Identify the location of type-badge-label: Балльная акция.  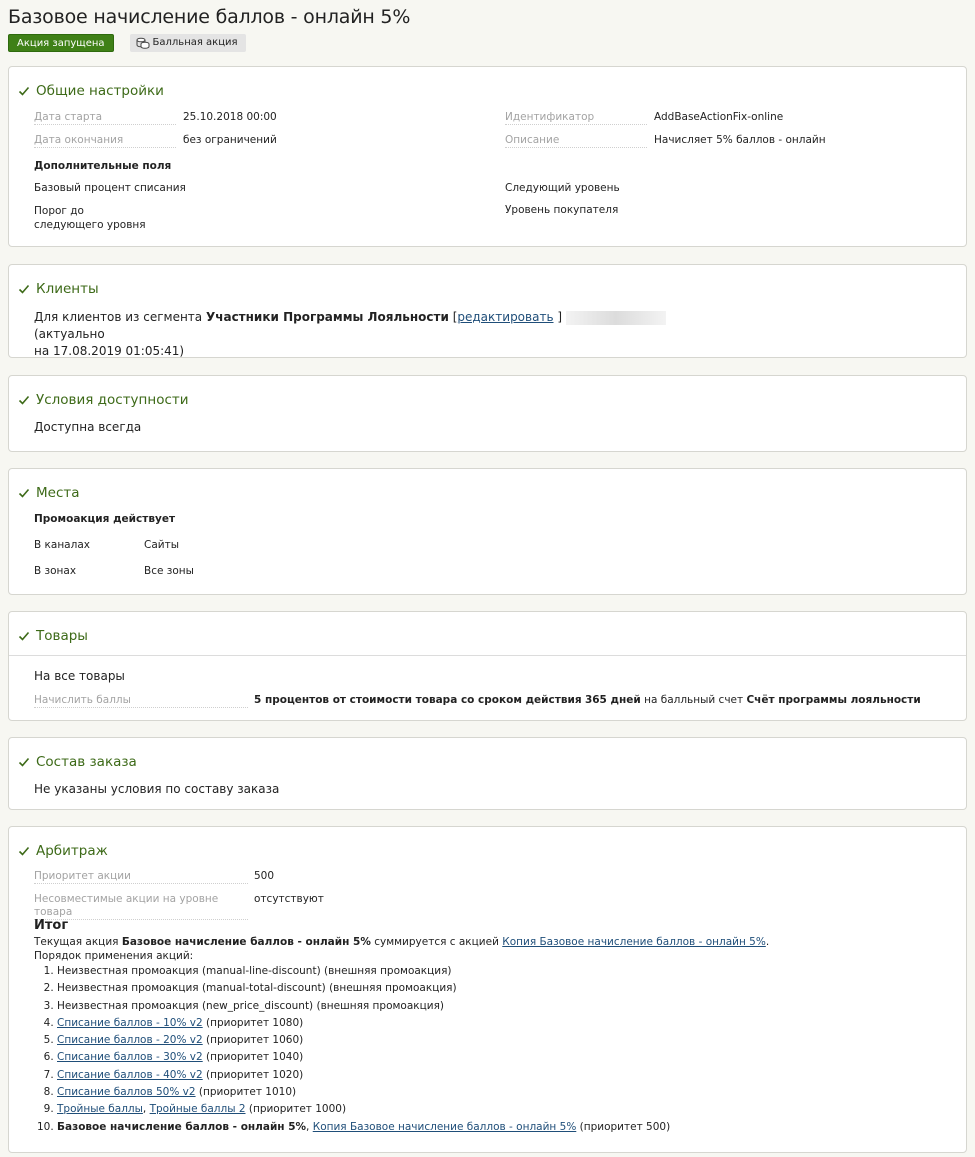
(195, 42).